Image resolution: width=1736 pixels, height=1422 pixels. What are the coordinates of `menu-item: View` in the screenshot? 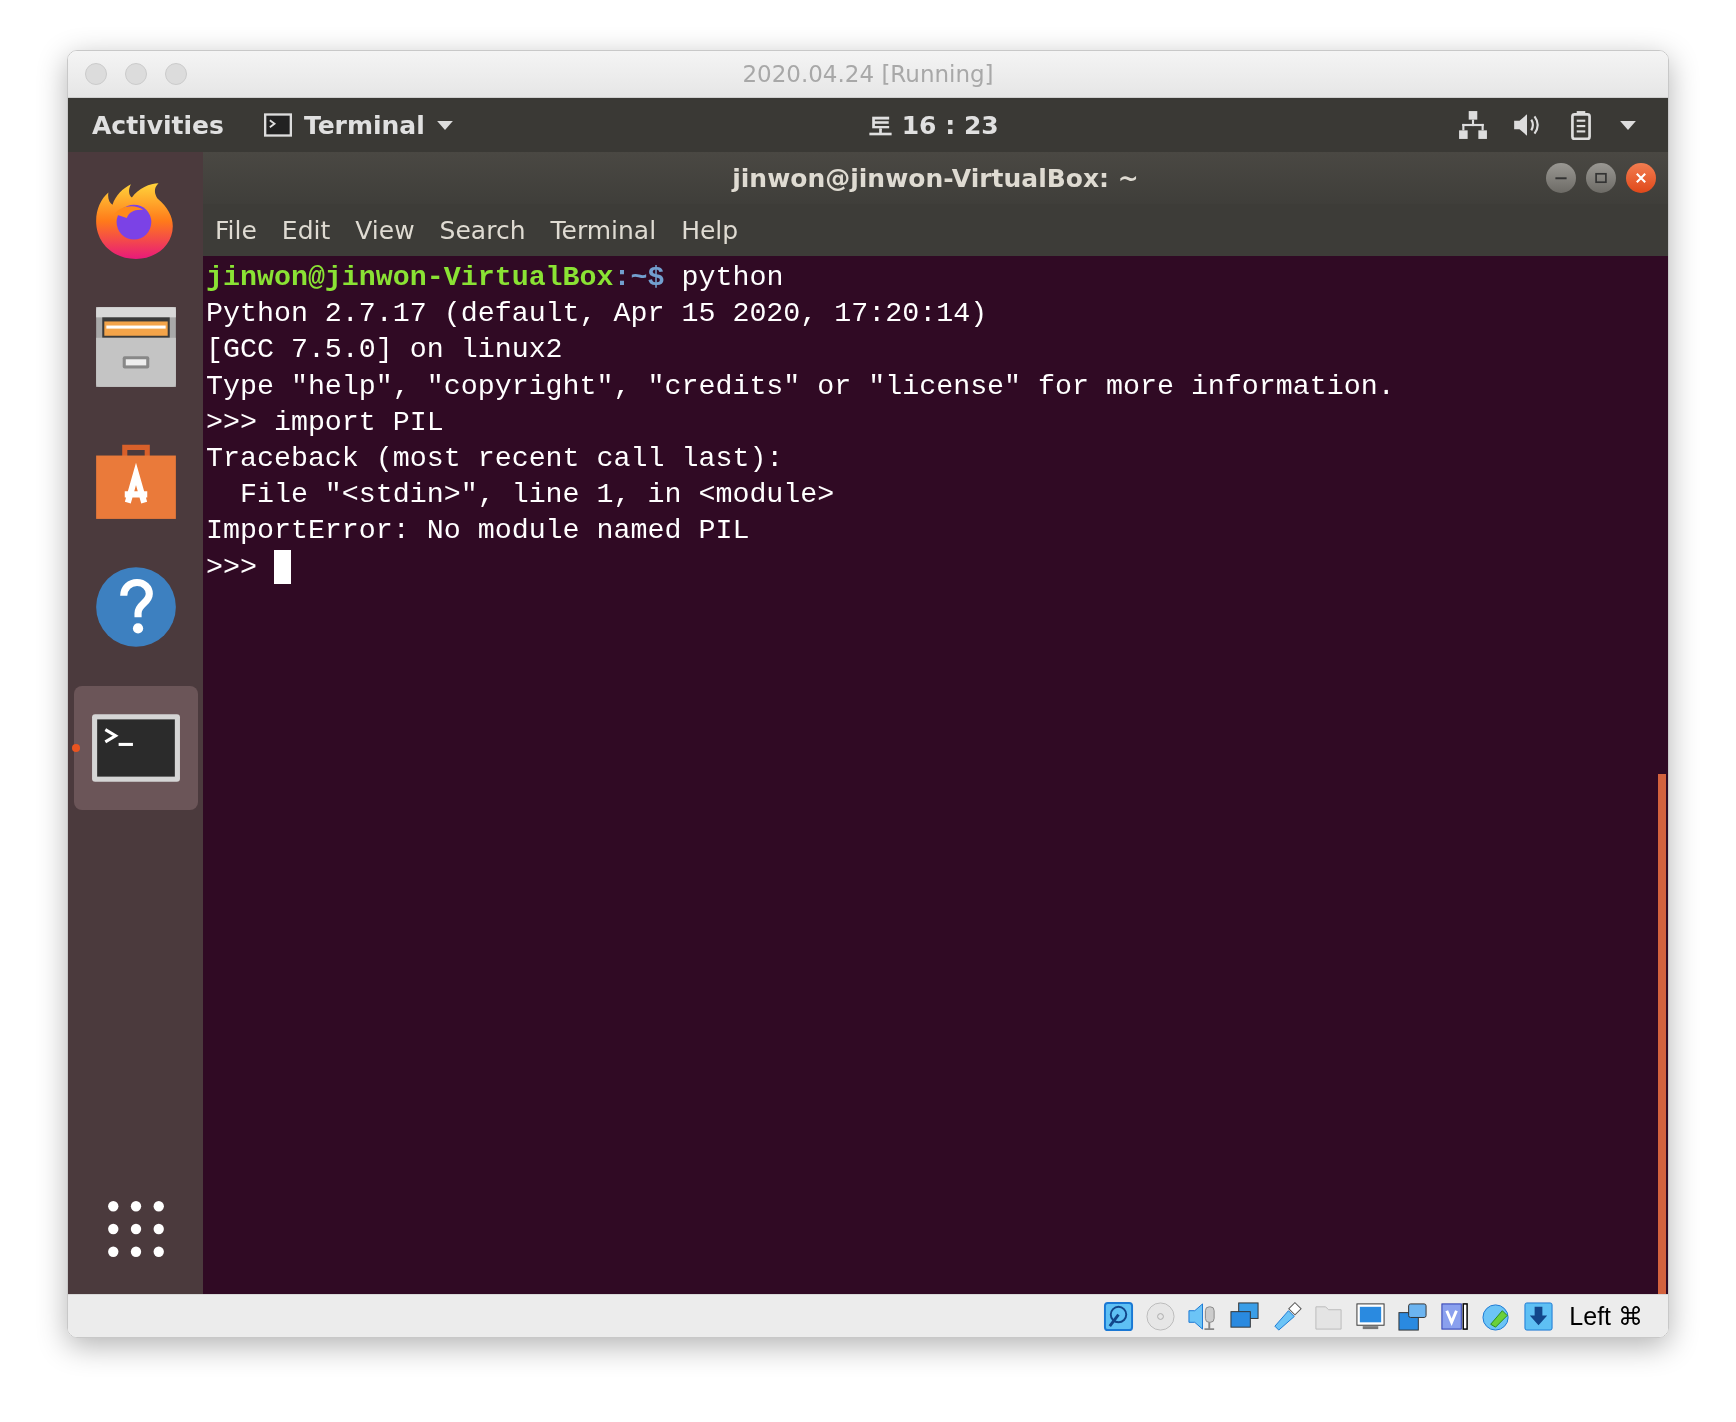 It's located at (385, 230).